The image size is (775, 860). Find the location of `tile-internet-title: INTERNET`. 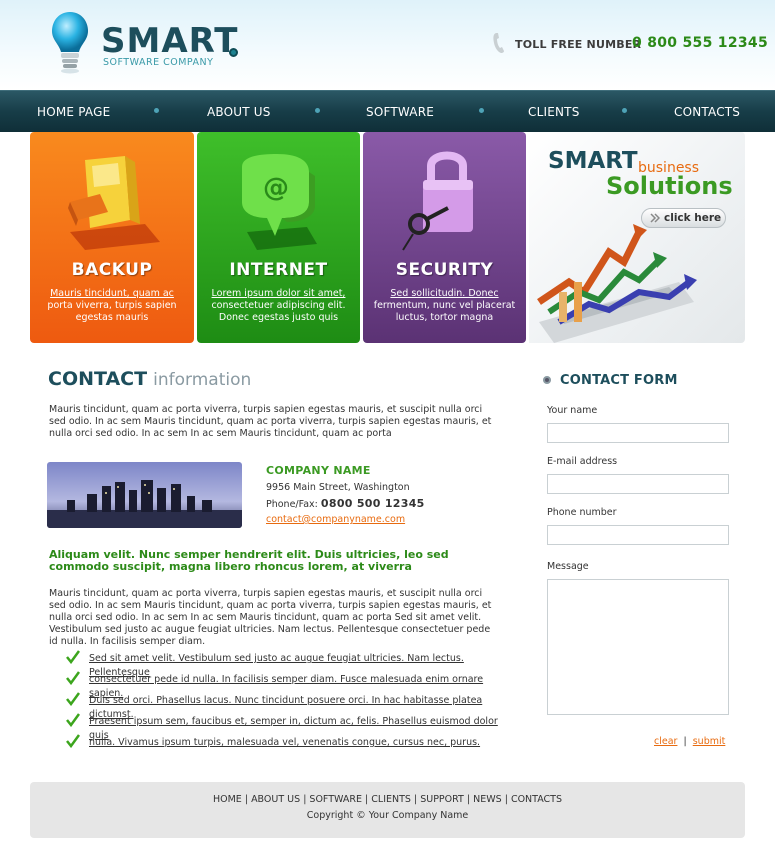

tile-internet-title: INTERNET is located at coordinates (278, 270).